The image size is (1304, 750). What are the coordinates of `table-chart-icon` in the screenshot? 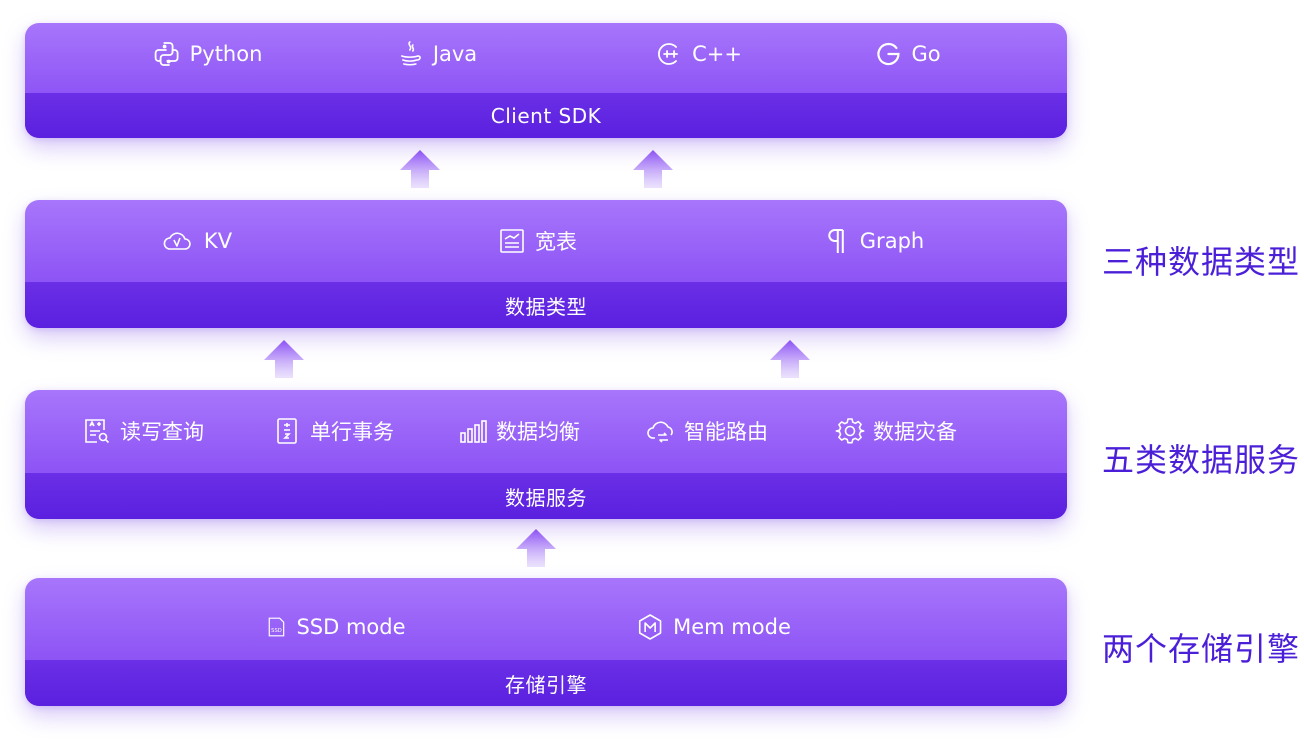 It's located at (512, 241).